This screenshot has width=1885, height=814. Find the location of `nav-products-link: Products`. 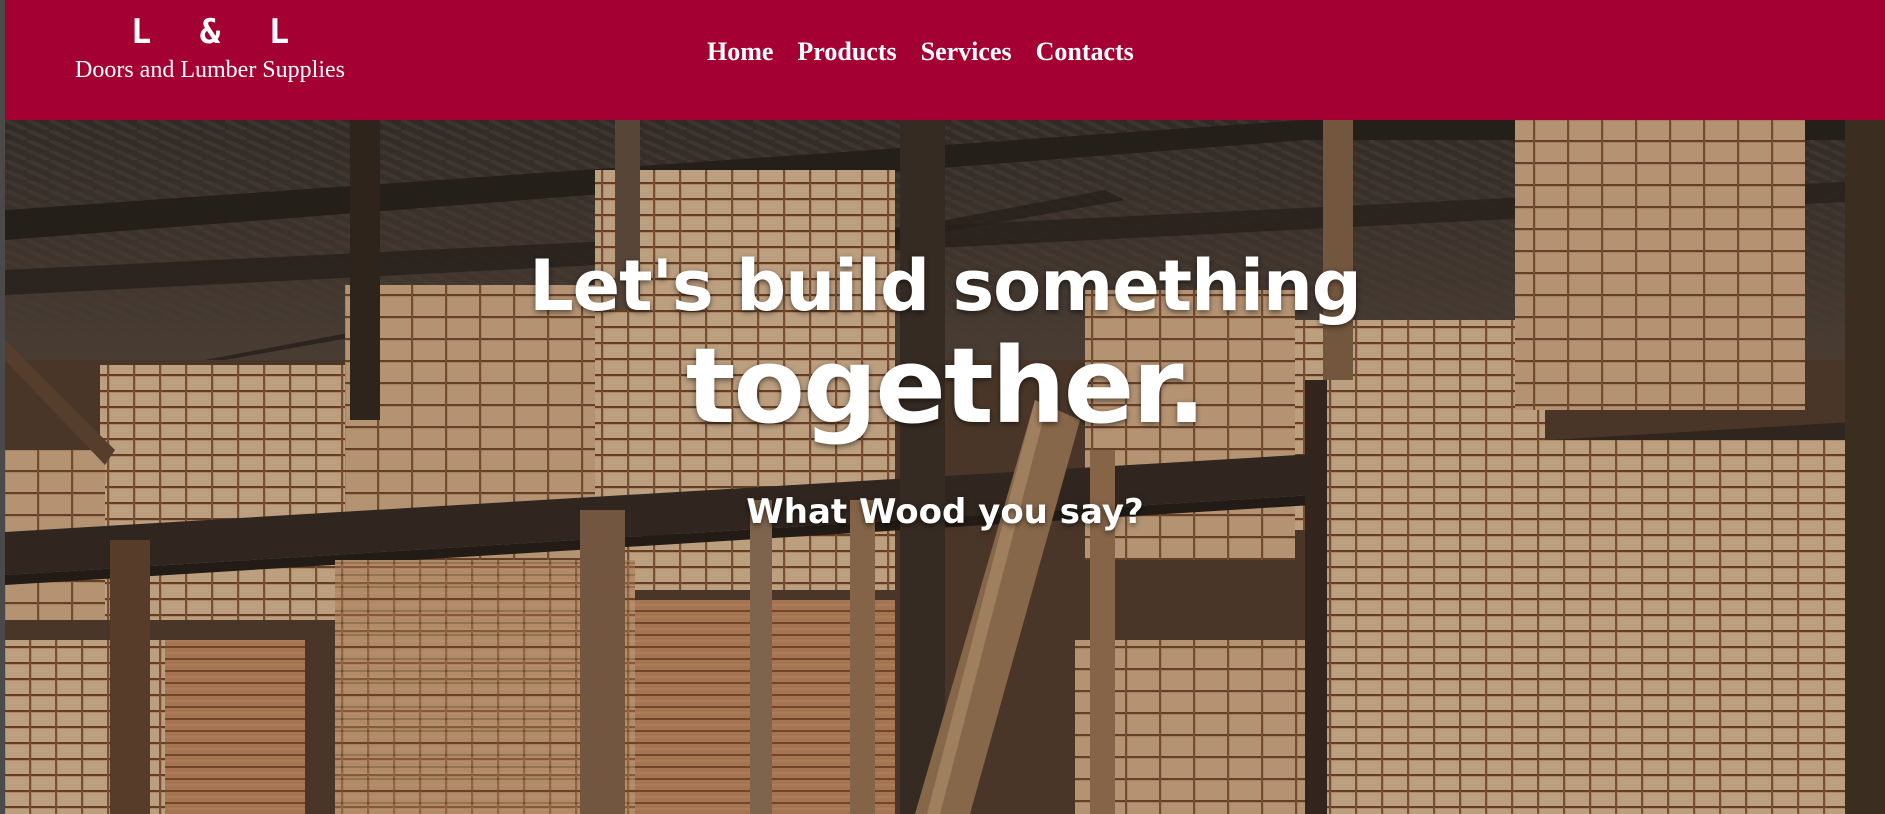

nav-products-link: Products is located at coordinates (846, 52).